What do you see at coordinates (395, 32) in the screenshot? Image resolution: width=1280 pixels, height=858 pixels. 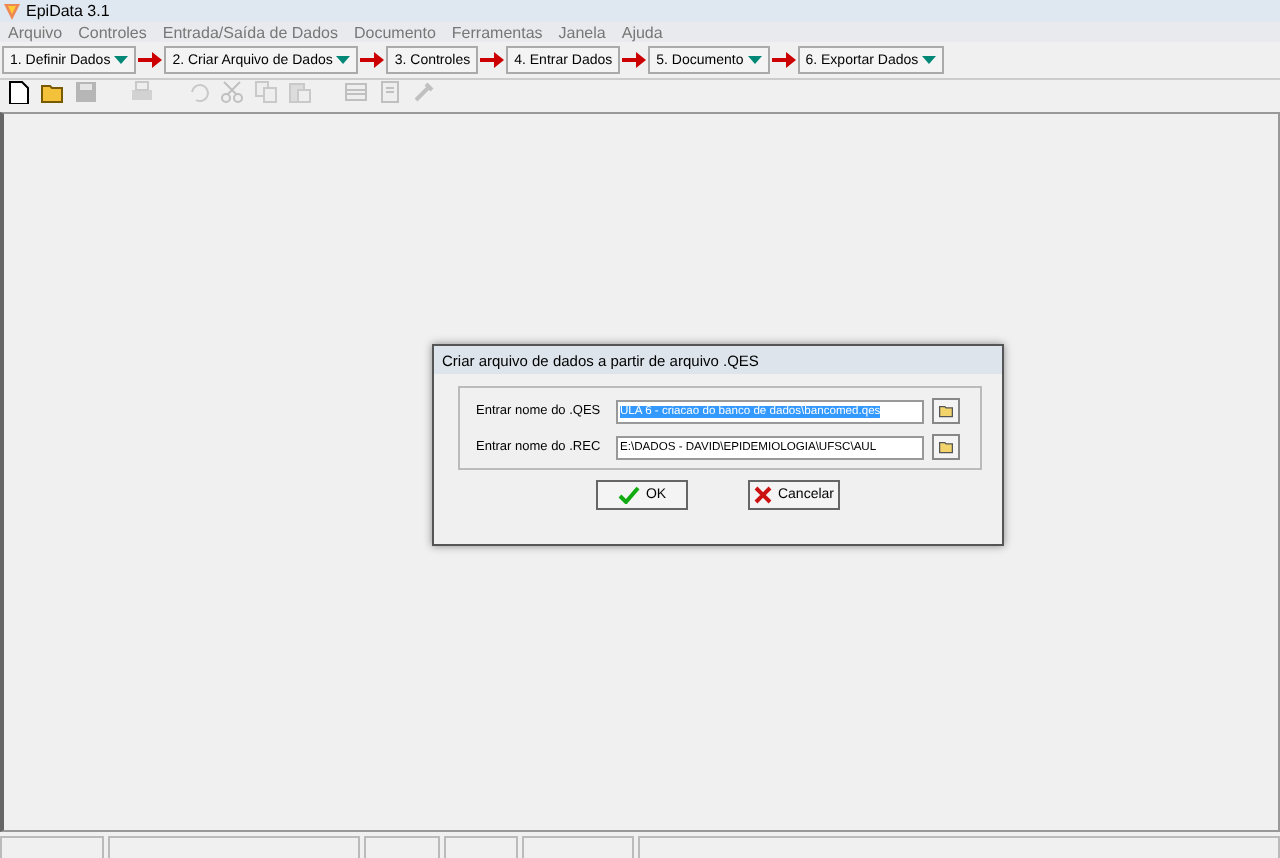 I see `menu-item: Documento` at bounding box center [395, 32].